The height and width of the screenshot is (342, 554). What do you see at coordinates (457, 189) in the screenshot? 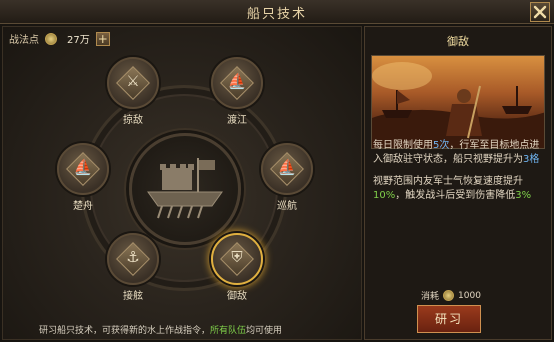
I see `description-paragraph-2: 视野范围内友军士气恢复速度提升 10%，触发战斗后受到伤害降低3%` at bounding box center [457, 189].